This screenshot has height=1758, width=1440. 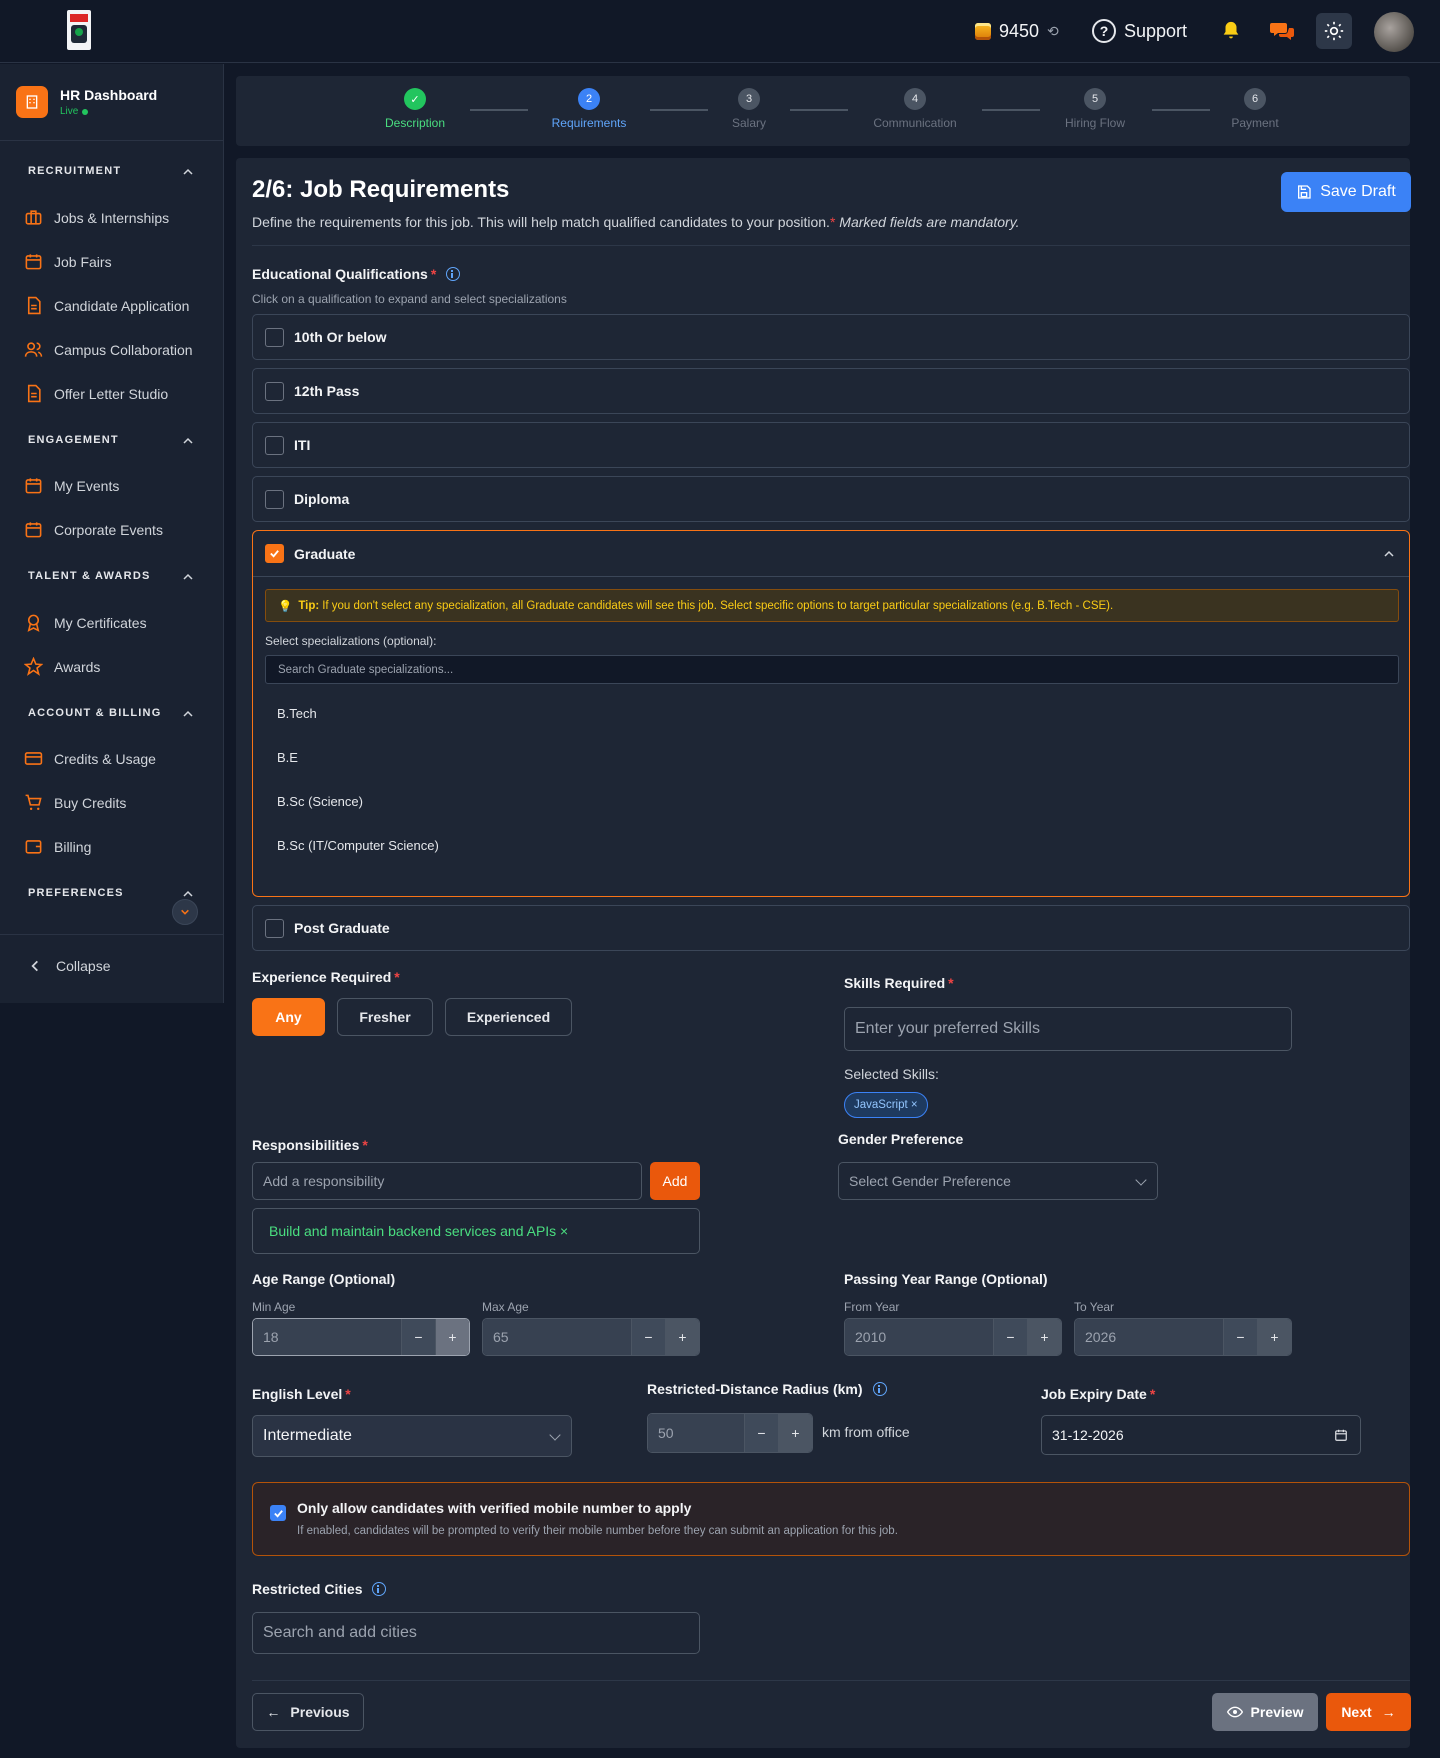 What do you see at coordinates (94, 713) in the screenshot?
I see `section-account-billing: ACCOUNT & BILLING` at bounding box center [94, 713].